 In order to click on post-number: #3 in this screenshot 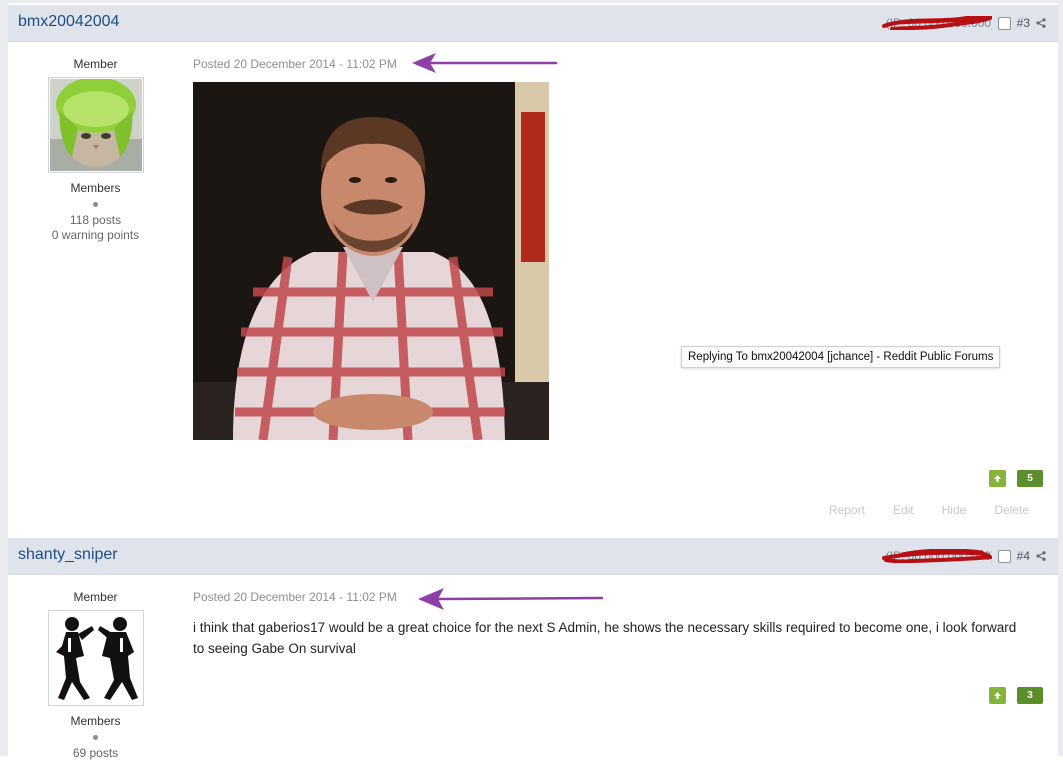, I will do `click(1023, 23)`.